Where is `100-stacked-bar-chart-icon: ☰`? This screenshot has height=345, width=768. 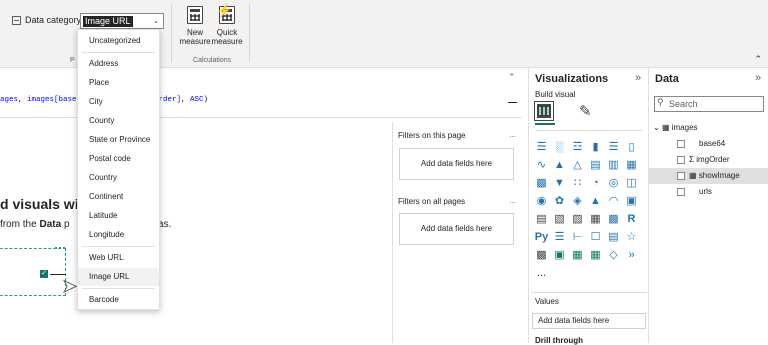 100-stacked-bar-chart-icon: ☰ is located at coordinates (613, 147).